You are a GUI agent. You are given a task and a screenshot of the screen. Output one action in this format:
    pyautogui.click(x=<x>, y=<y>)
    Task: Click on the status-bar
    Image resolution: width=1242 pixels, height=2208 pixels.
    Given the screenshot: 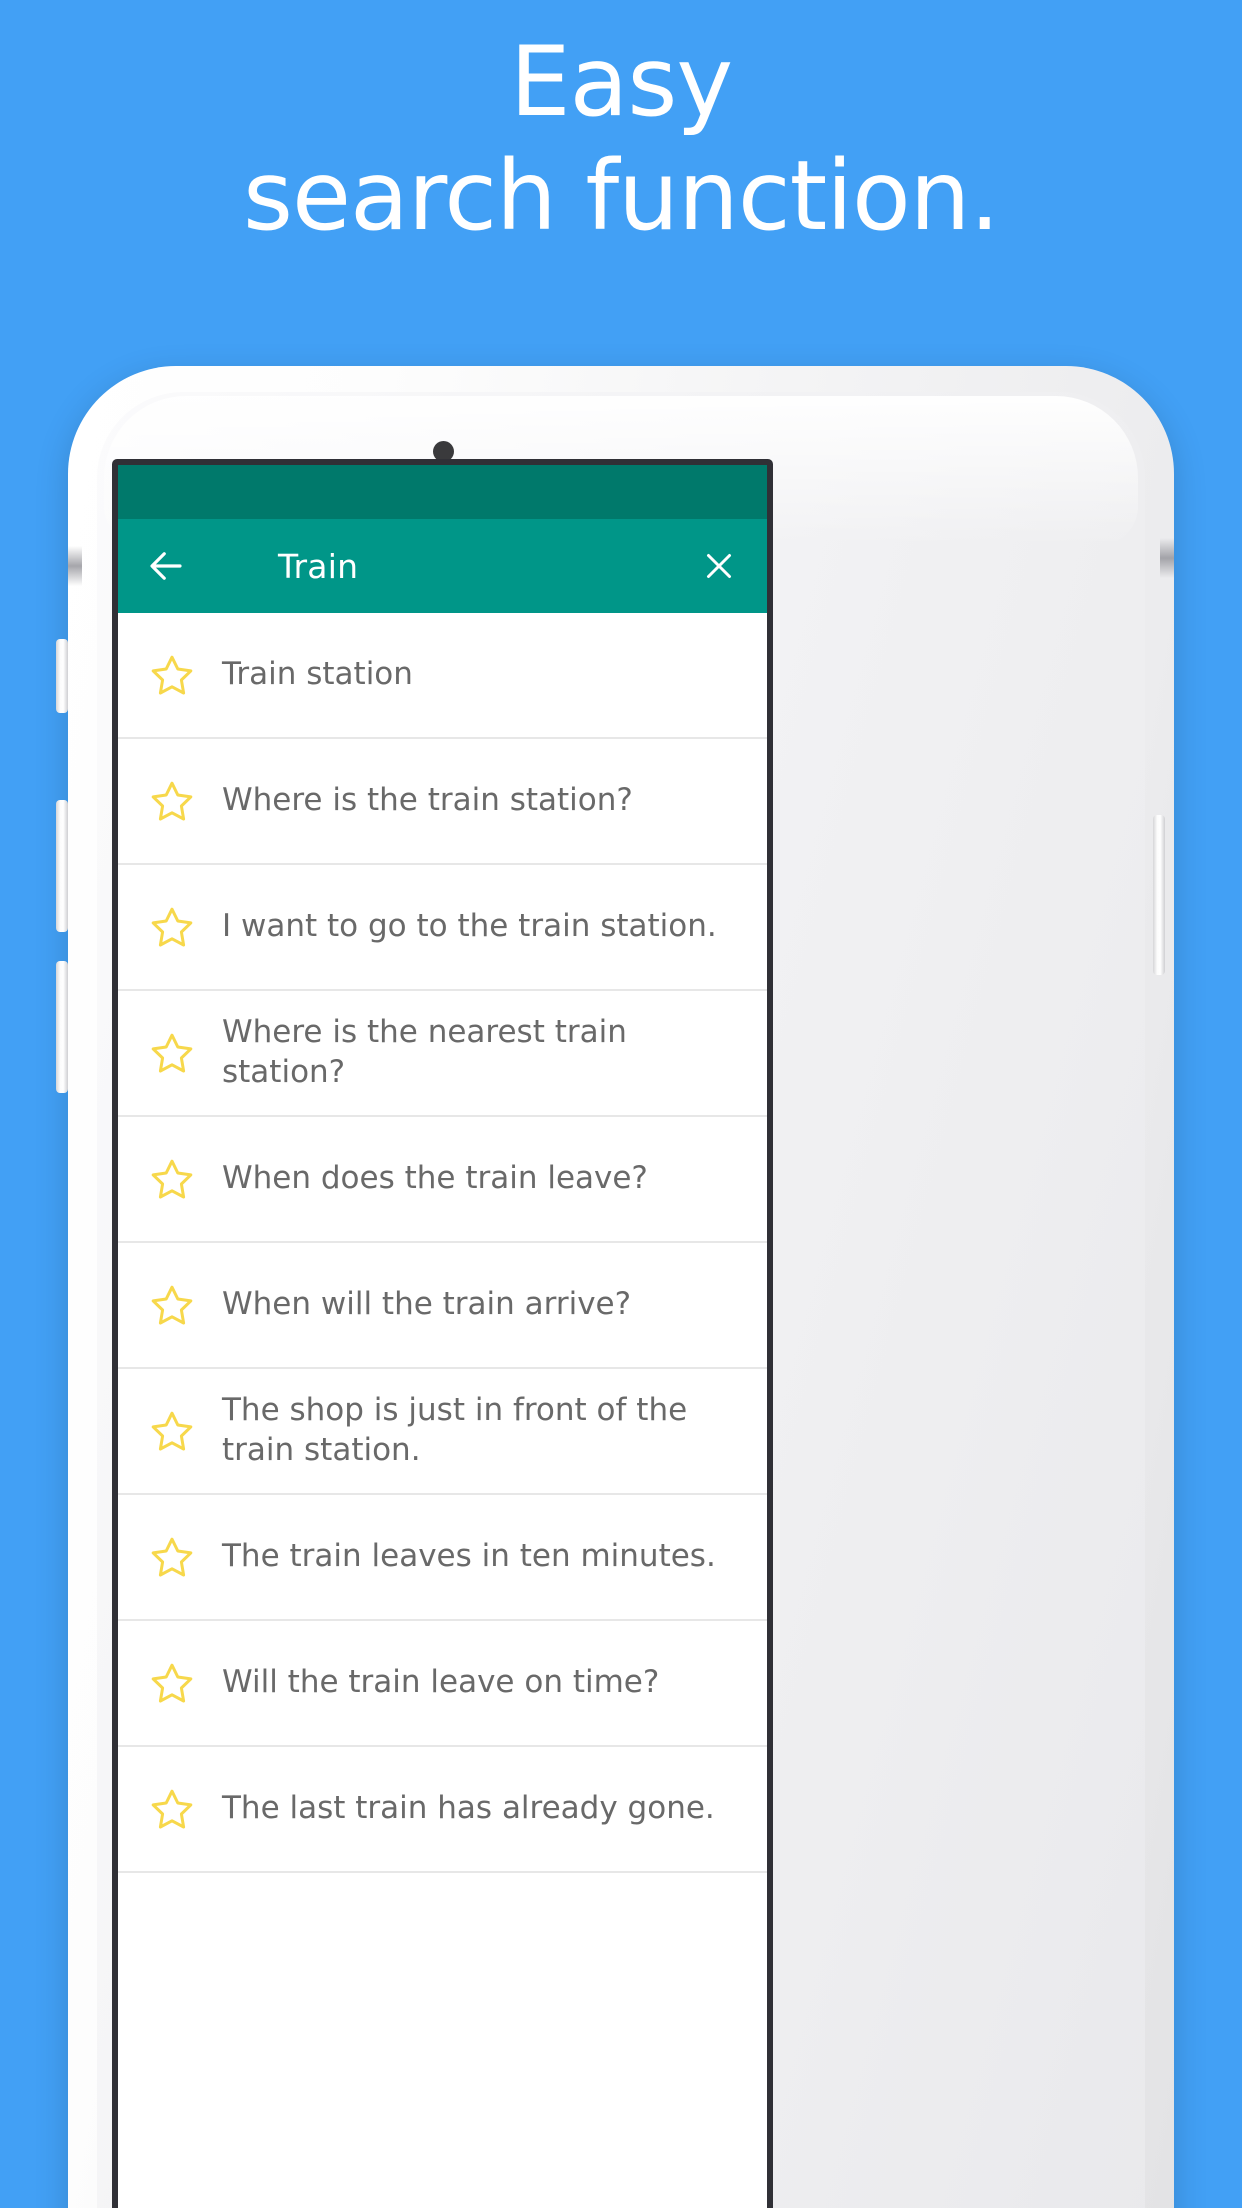 What is the action you would take?
    pyautogui.click(x=442, y=492)
    